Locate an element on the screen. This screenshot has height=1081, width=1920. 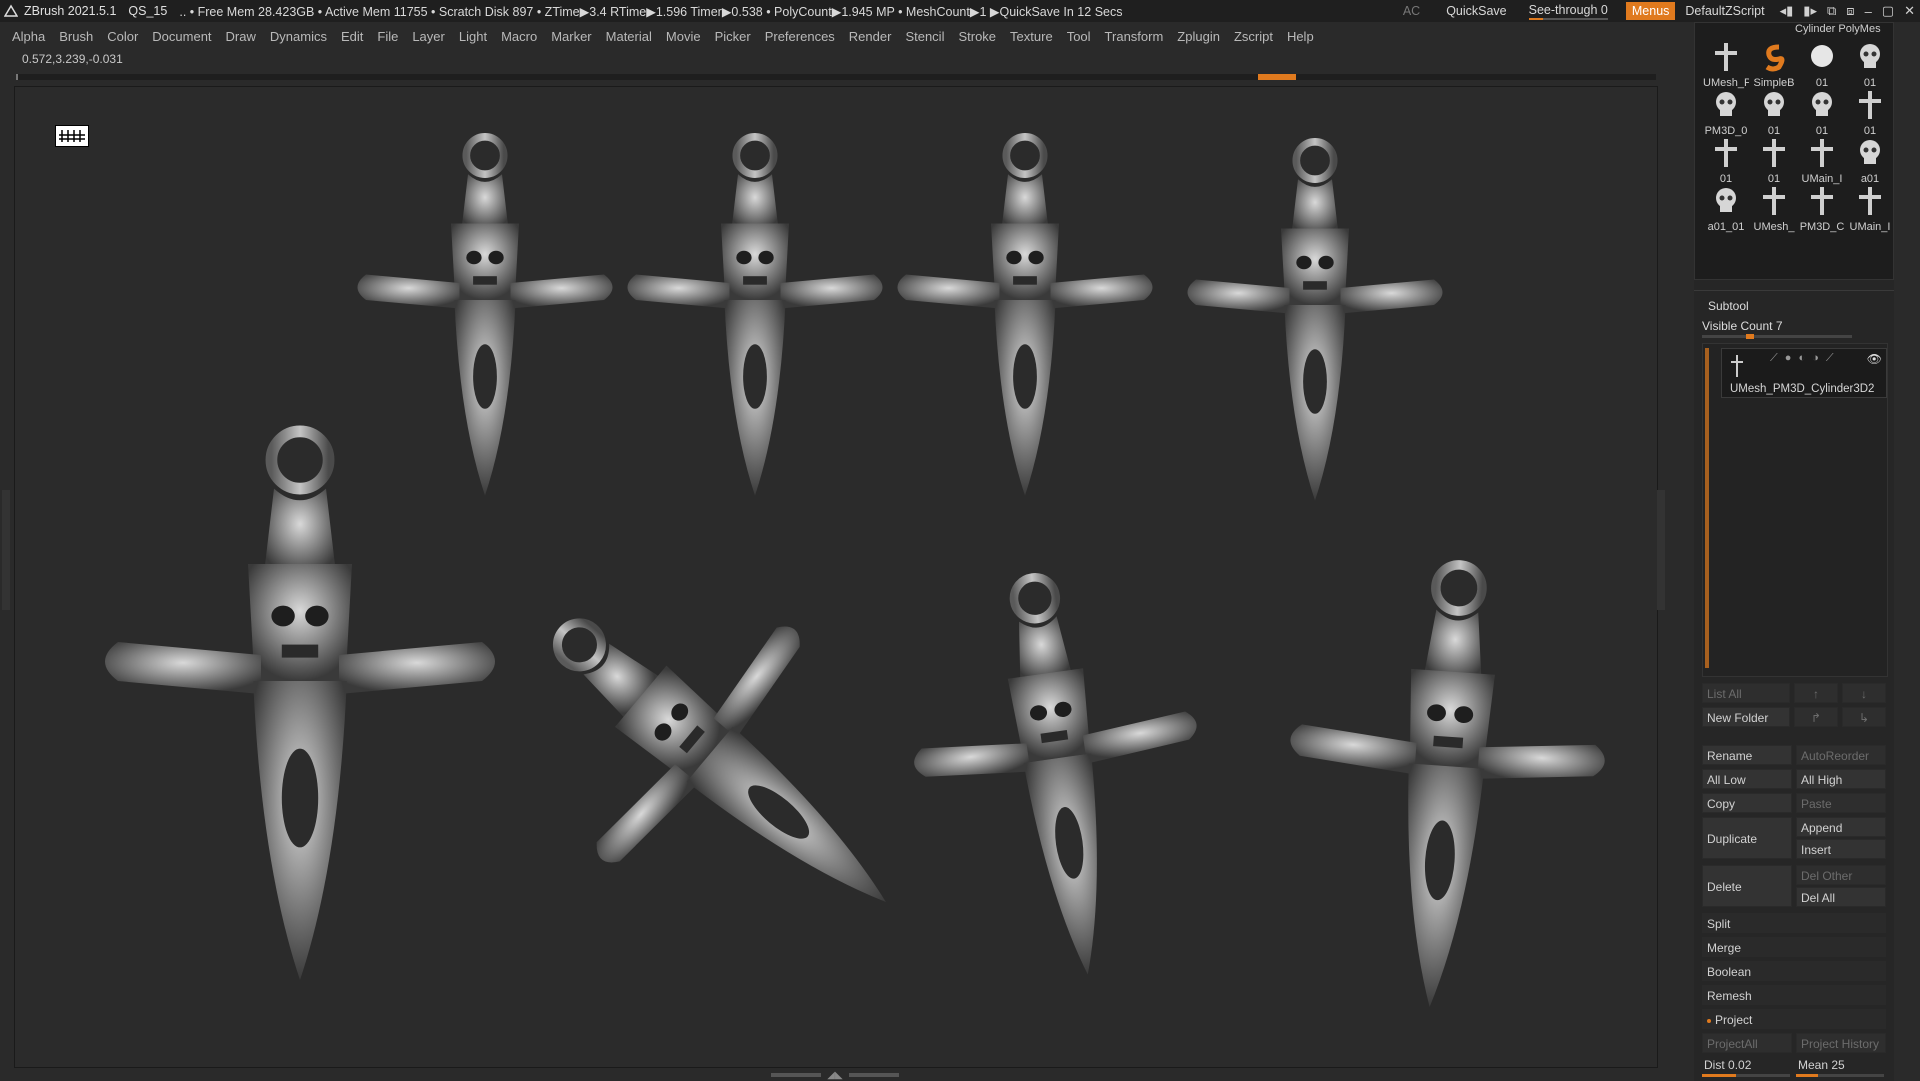
menu-layer: Layer is located at coordinates (428, 36).